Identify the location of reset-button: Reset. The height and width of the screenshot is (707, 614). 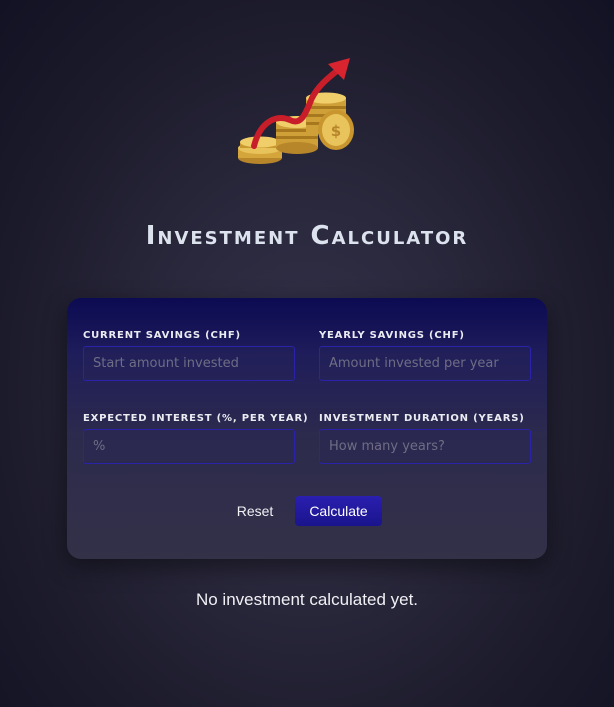
(255, 511).